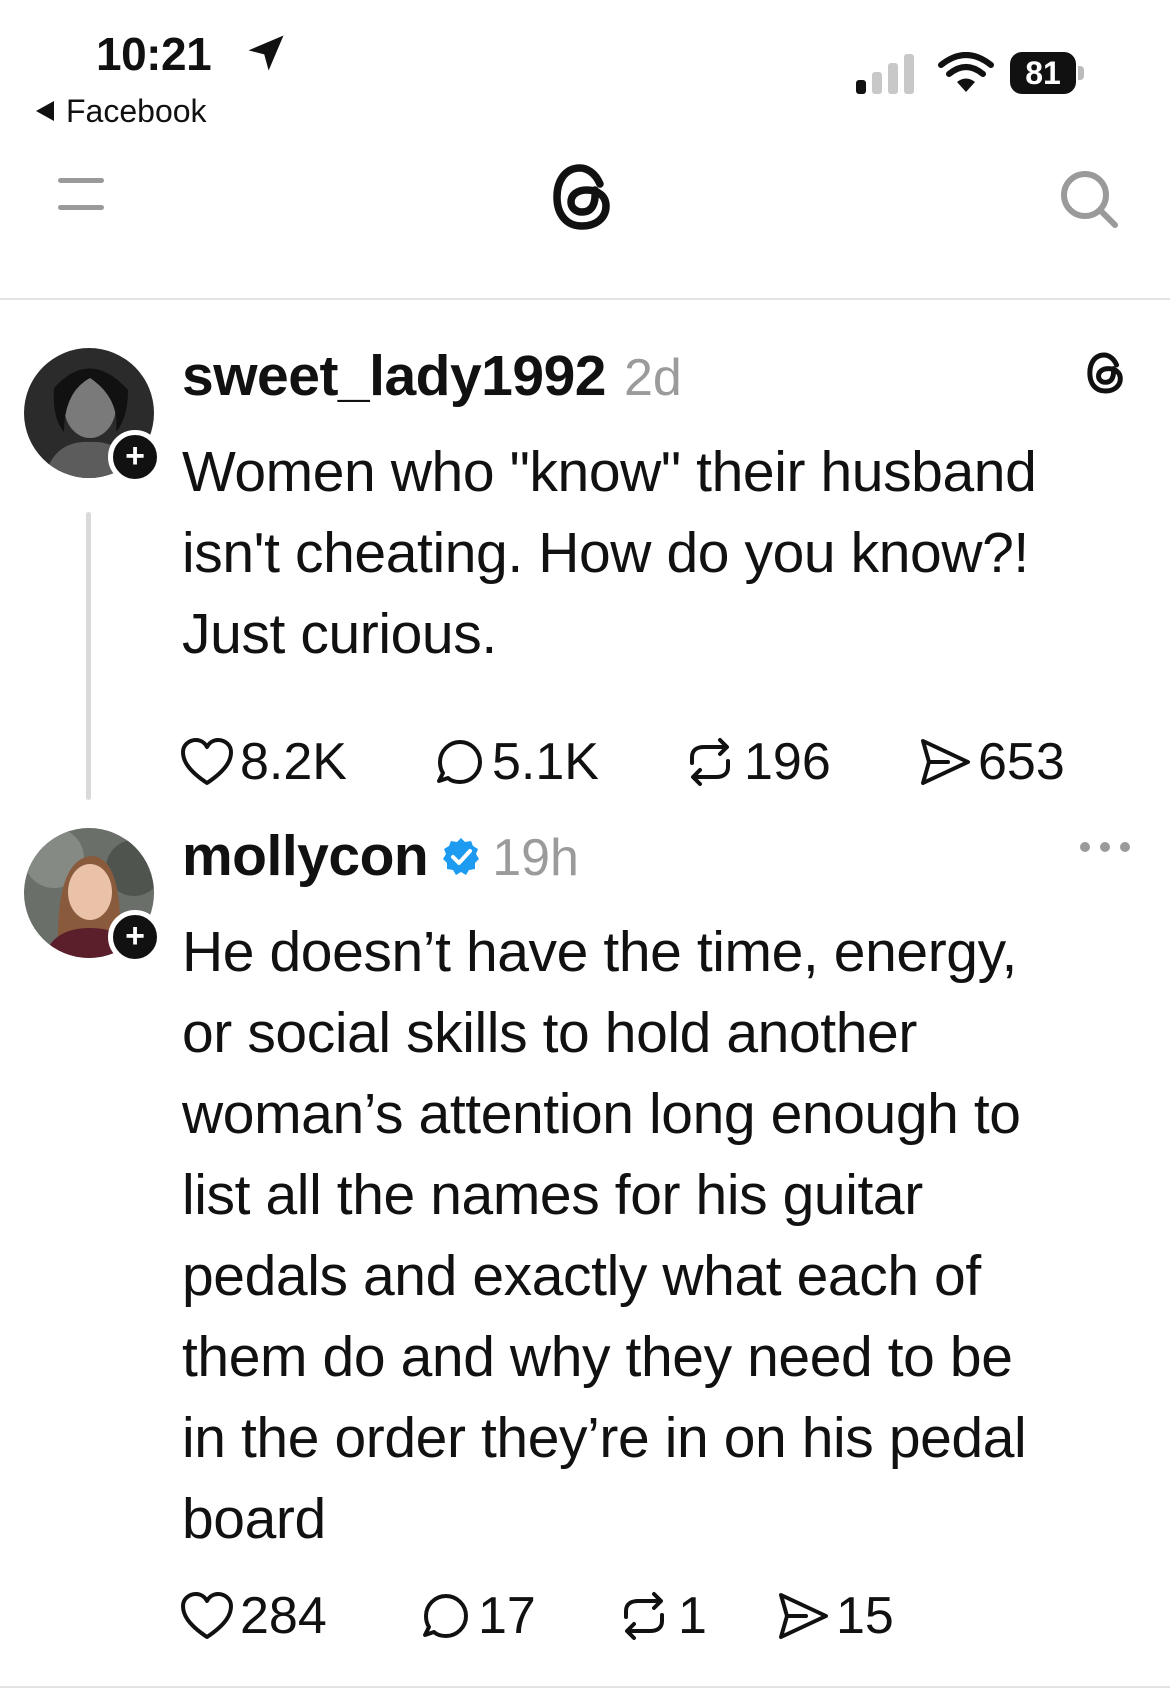 Image resolution: width=1170 pixels, height=1705 pixels. I want to click on back-app-label: Facebook, so click(136, 111).